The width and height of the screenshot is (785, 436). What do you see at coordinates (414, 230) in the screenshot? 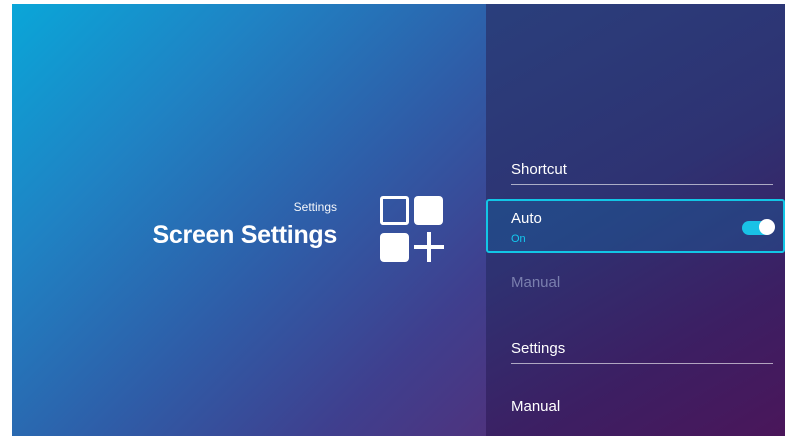
I see `apps-add-icon` at bounding box center [414, 230].